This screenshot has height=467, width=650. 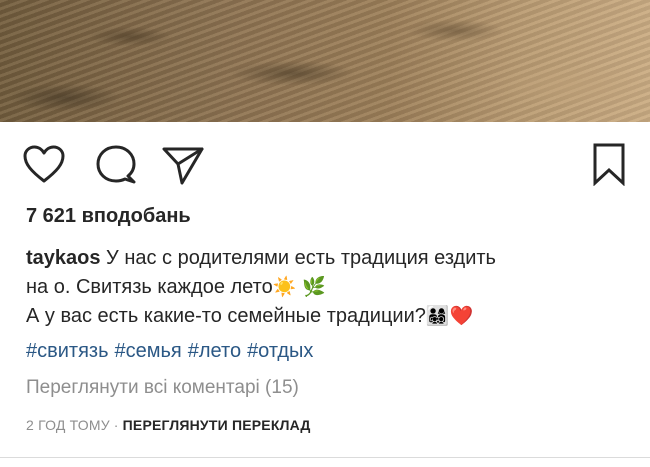 I want to click on caption-line-2: на о. Свитязь каждое лето☀️ 🌿, so click(x=326, y=287).